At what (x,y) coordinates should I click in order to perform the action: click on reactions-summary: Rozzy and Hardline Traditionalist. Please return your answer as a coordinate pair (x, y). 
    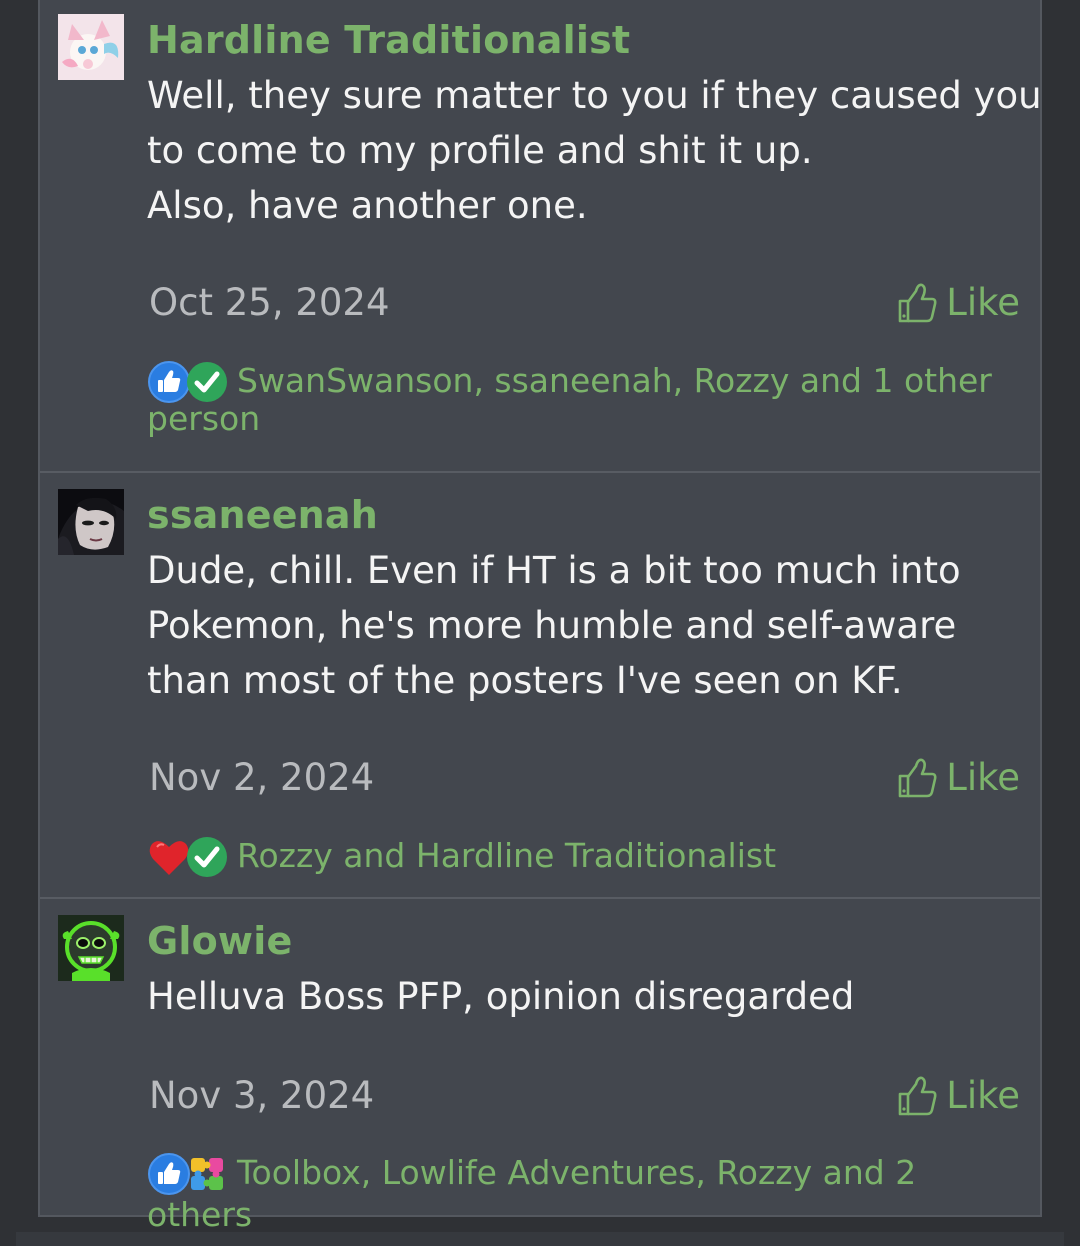
    Looking at the image, I should click on (583, 856).